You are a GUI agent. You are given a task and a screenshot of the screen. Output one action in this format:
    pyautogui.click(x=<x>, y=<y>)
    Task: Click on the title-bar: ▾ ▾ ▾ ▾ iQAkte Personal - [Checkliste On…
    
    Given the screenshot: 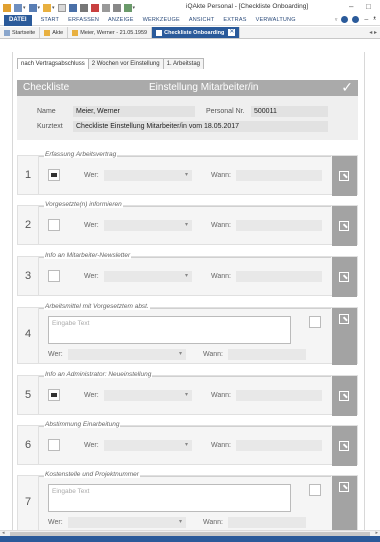 What is the action you would take?
    pyautogui.click(x=190, y=7)
    